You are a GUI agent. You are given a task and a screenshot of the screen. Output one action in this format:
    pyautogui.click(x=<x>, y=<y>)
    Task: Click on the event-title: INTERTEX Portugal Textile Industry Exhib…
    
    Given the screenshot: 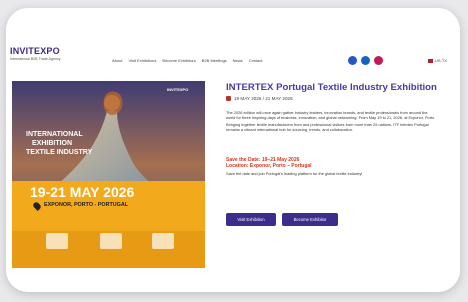 What is the action you would take?
    pyautogui.click(x=331, y=87)
    